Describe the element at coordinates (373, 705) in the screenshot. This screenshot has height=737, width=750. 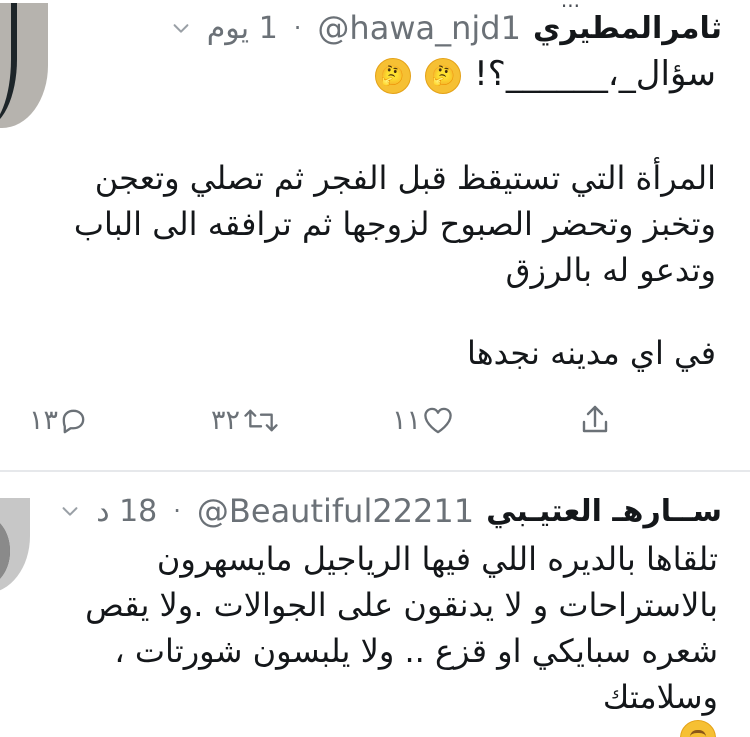
I see `tweet-line-with-emoji: وسلامتك` at that location.